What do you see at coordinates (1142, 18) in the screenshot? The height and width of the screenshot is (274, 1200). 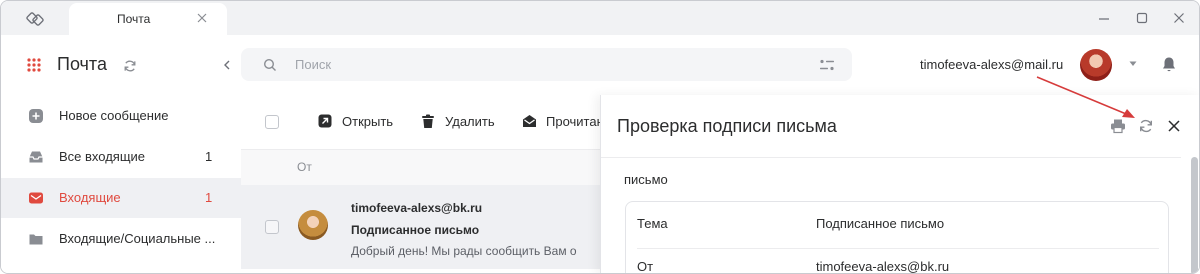 I see `maximize-icon` at bounding box center [1142, 18].